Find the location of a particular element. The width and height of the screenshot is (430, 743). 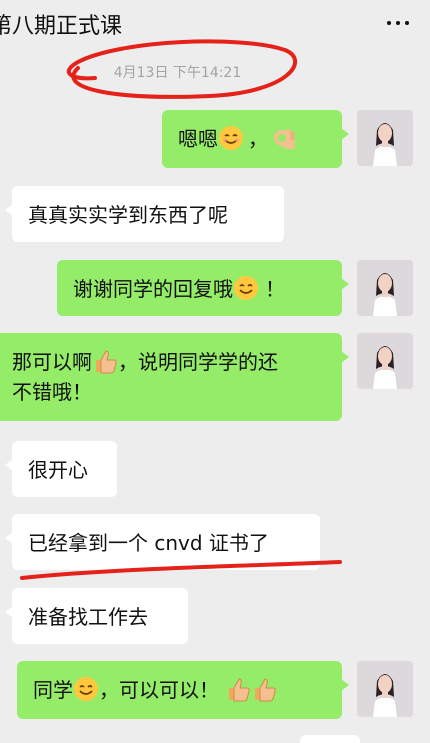

message-text: 谢谢同学的回复哦 is located at coordinates (153, 289).